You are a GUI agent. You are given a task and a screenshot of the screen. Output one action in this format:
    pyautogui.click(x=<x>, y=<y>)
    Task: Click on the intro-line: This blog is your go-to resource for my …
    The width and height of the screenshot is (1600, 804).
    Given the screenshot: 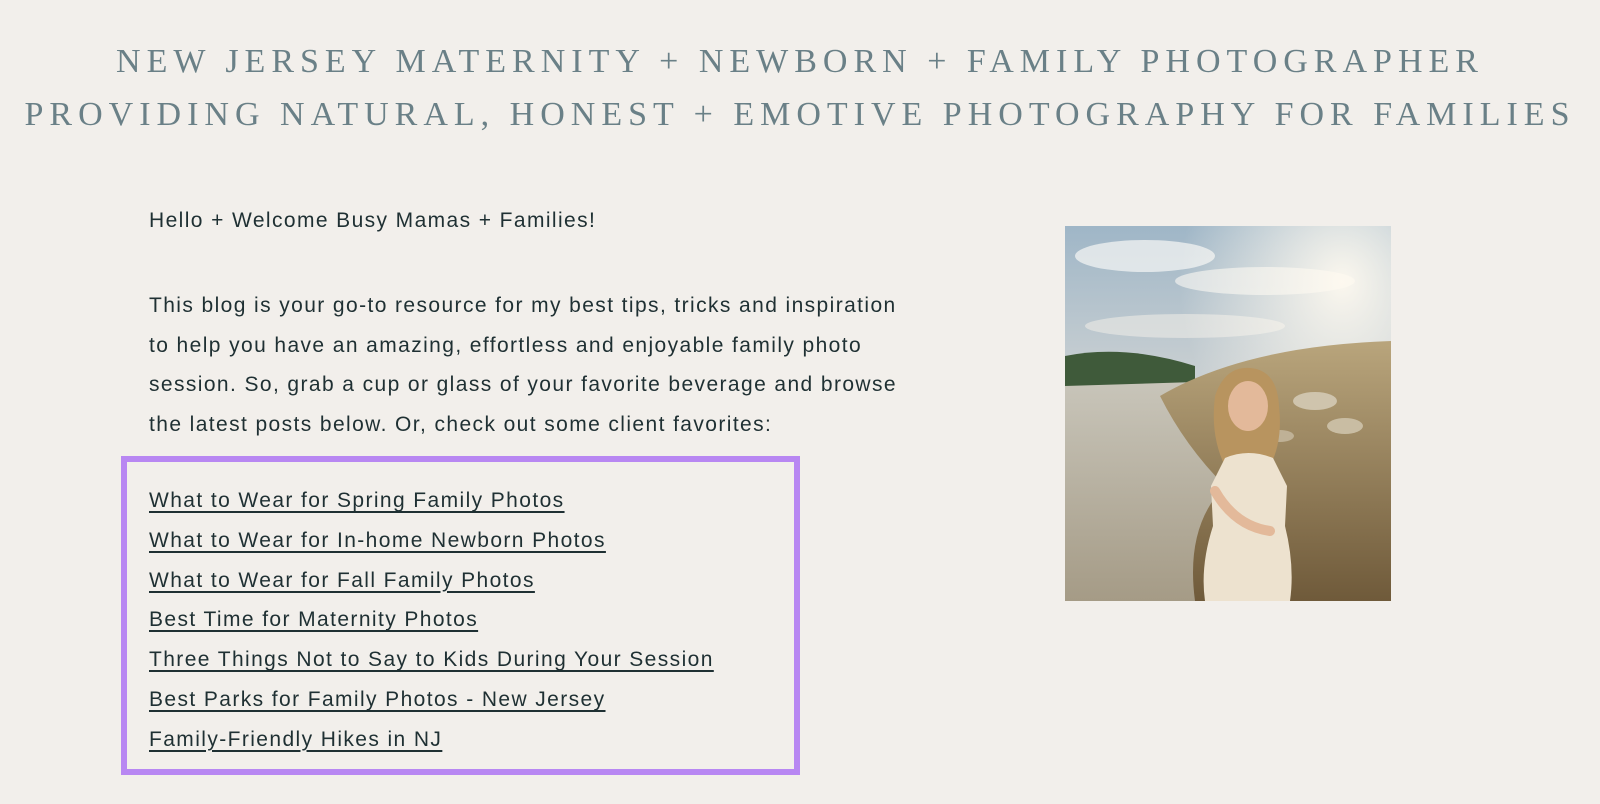 What is the action you would take?
    pyautogui.click(x=523, y=305)
    